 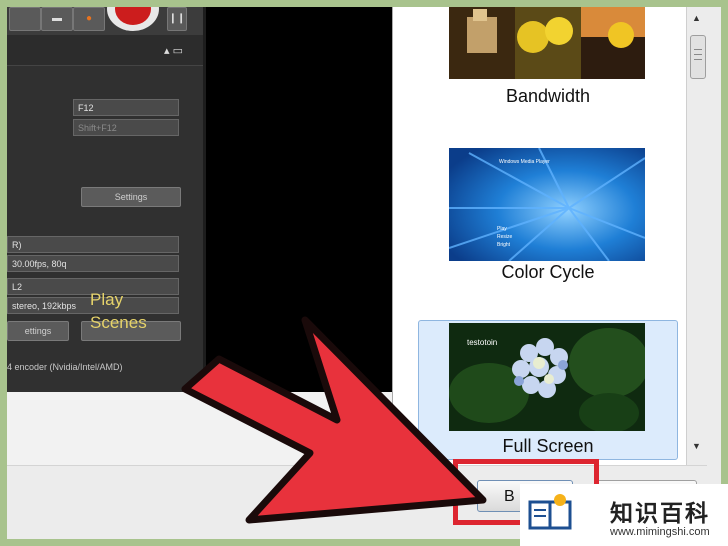 What do you see at coordinates (660, 532) in the screenshot?
I see `watermark-url: www.mimingshi.com` at bounding box center [660, 532].